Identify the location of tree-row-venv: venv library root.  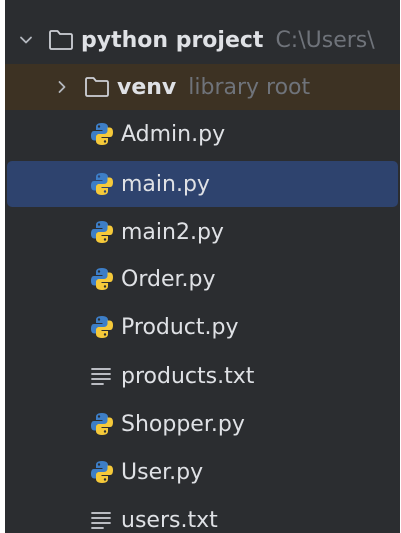
(202, 87).